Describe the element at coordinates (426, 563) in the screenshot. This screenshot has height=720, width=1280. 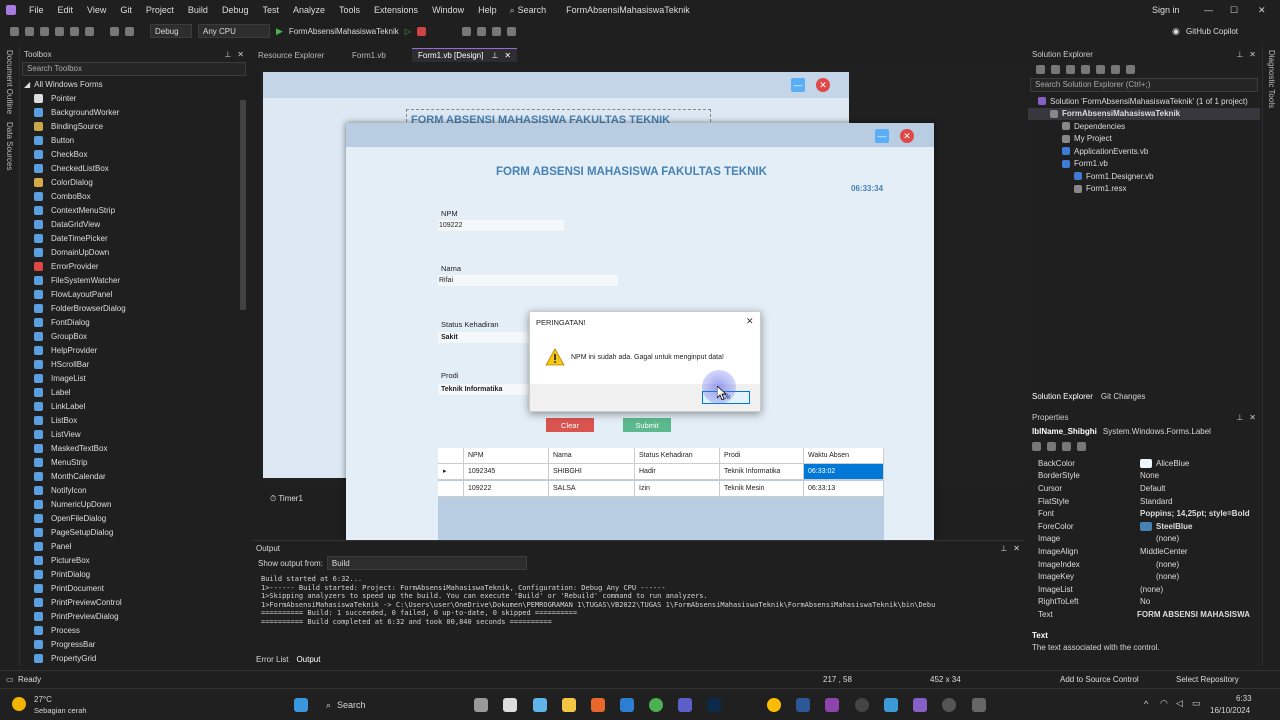
I see `output-source-dropdown: Build` at that location.